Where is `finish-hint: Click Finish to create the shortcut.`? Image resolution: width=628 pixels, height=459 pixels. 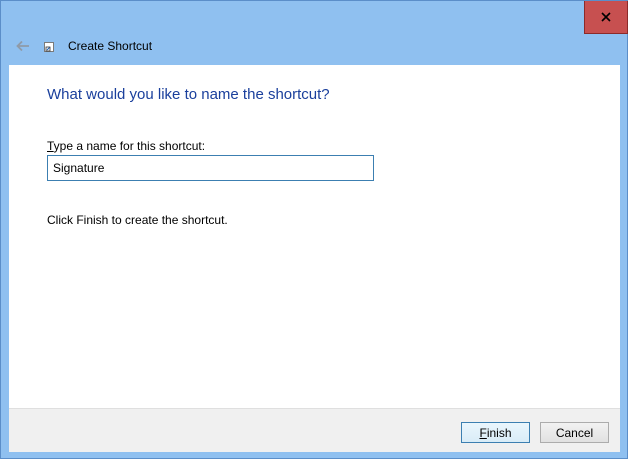
finish-hint: Click Finish to create the shortcut. is located at coordinates (137, 220).